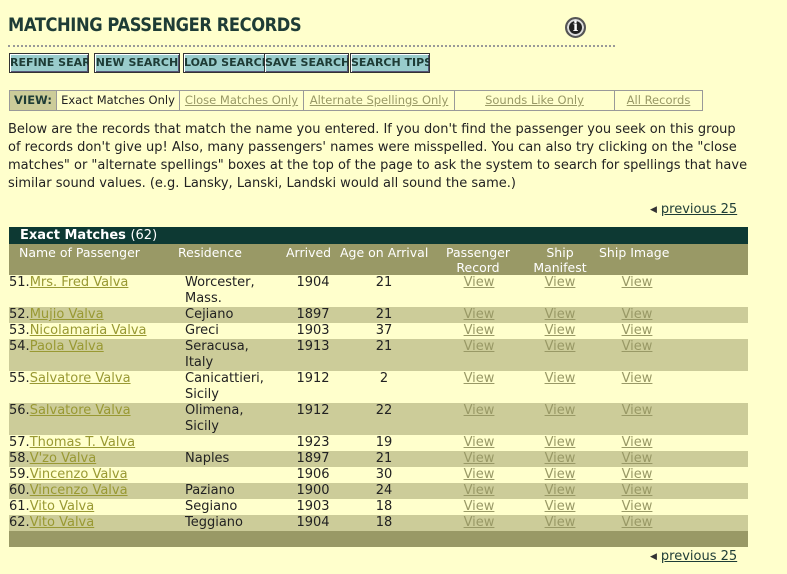 The width and height of the screenshot is (787, 574). Describe the element at coordinates (67, 314) in the screenshot. I see `passenger-name-link: Mujio Valva` at that location.